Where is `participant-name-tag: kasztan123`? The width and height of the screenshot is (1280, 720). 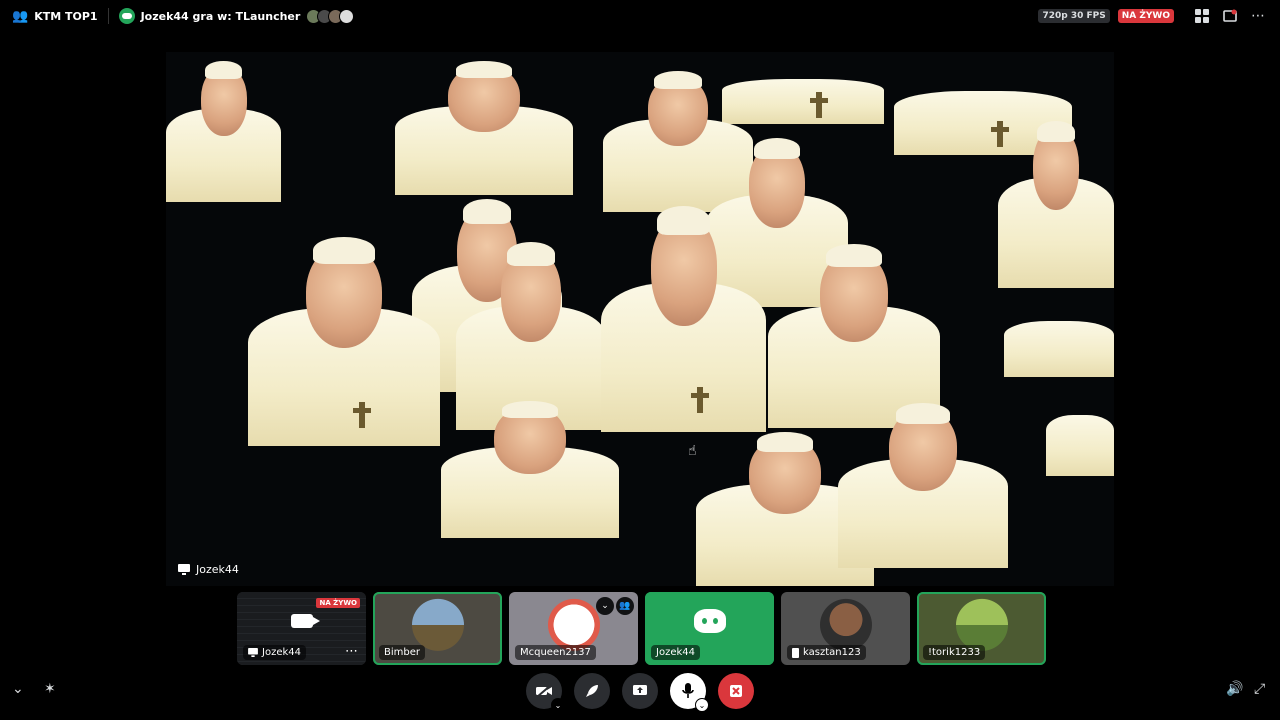 participant-name-tag: kasztan123 is located at coordinates (826, 652).